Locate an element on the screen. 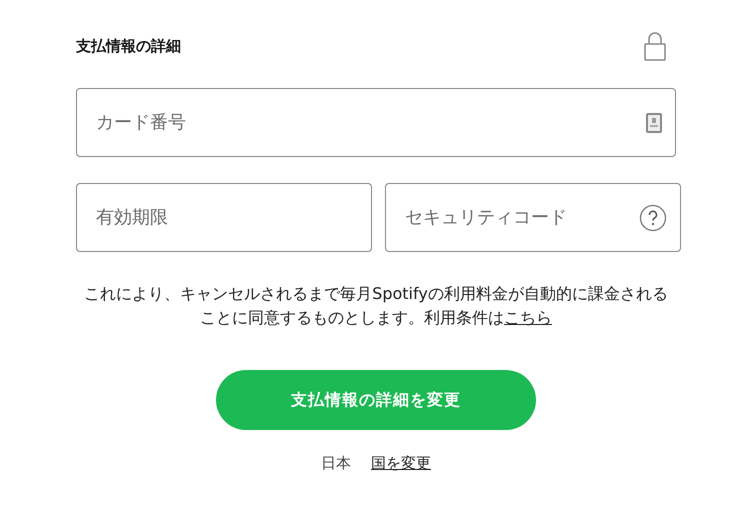 This screenshot has width=740, height=508. input-field: 有効期限 is located at coordinates (224, 217).